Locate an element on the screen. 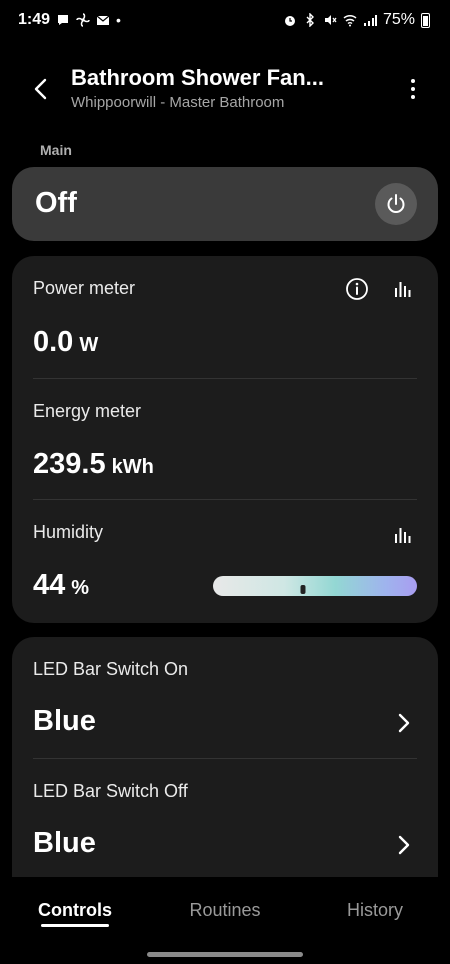  mute-icon is located at coordinates (330, 20).